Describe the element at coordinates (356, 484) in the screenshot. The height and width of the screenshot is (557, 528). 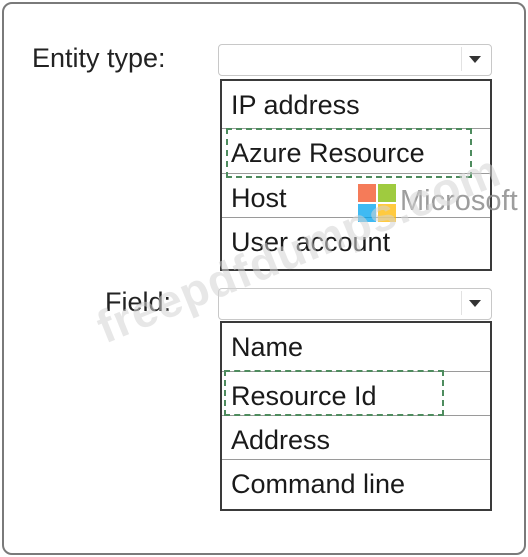
I see `field-option-command-line: Command line` at that location.